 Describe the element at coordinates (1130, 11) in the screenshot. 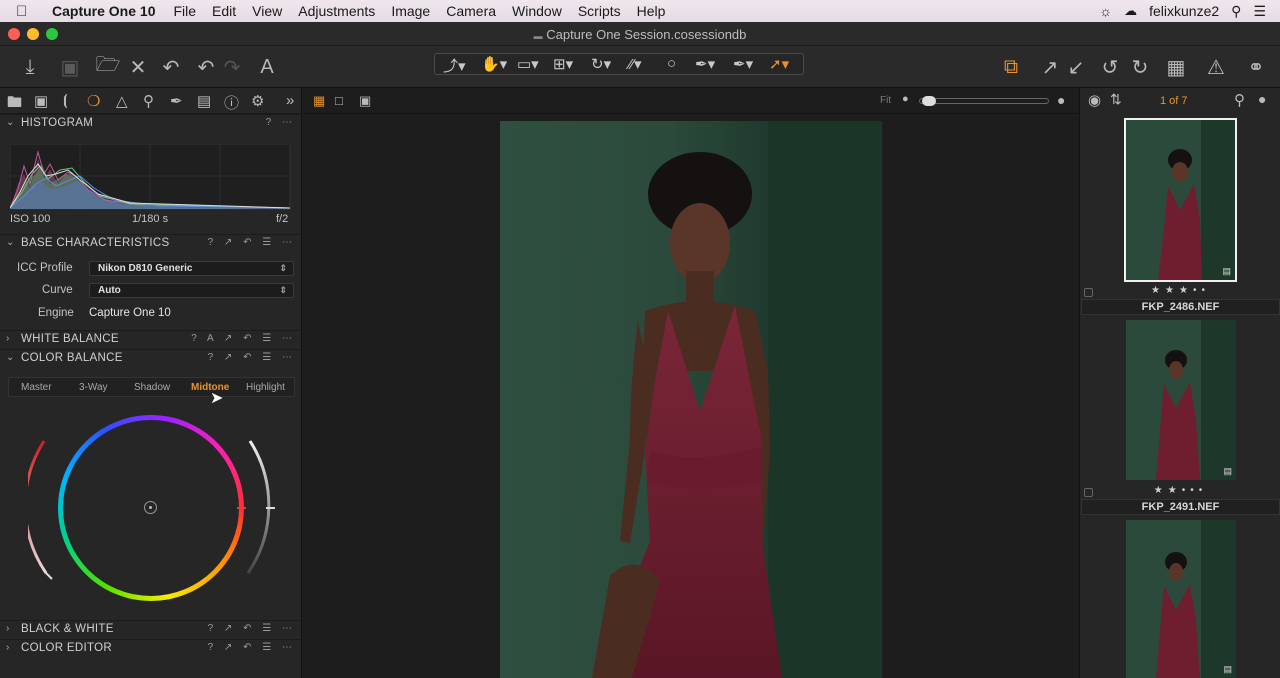

I see `creative-cloud-icon: ☁` at that location.